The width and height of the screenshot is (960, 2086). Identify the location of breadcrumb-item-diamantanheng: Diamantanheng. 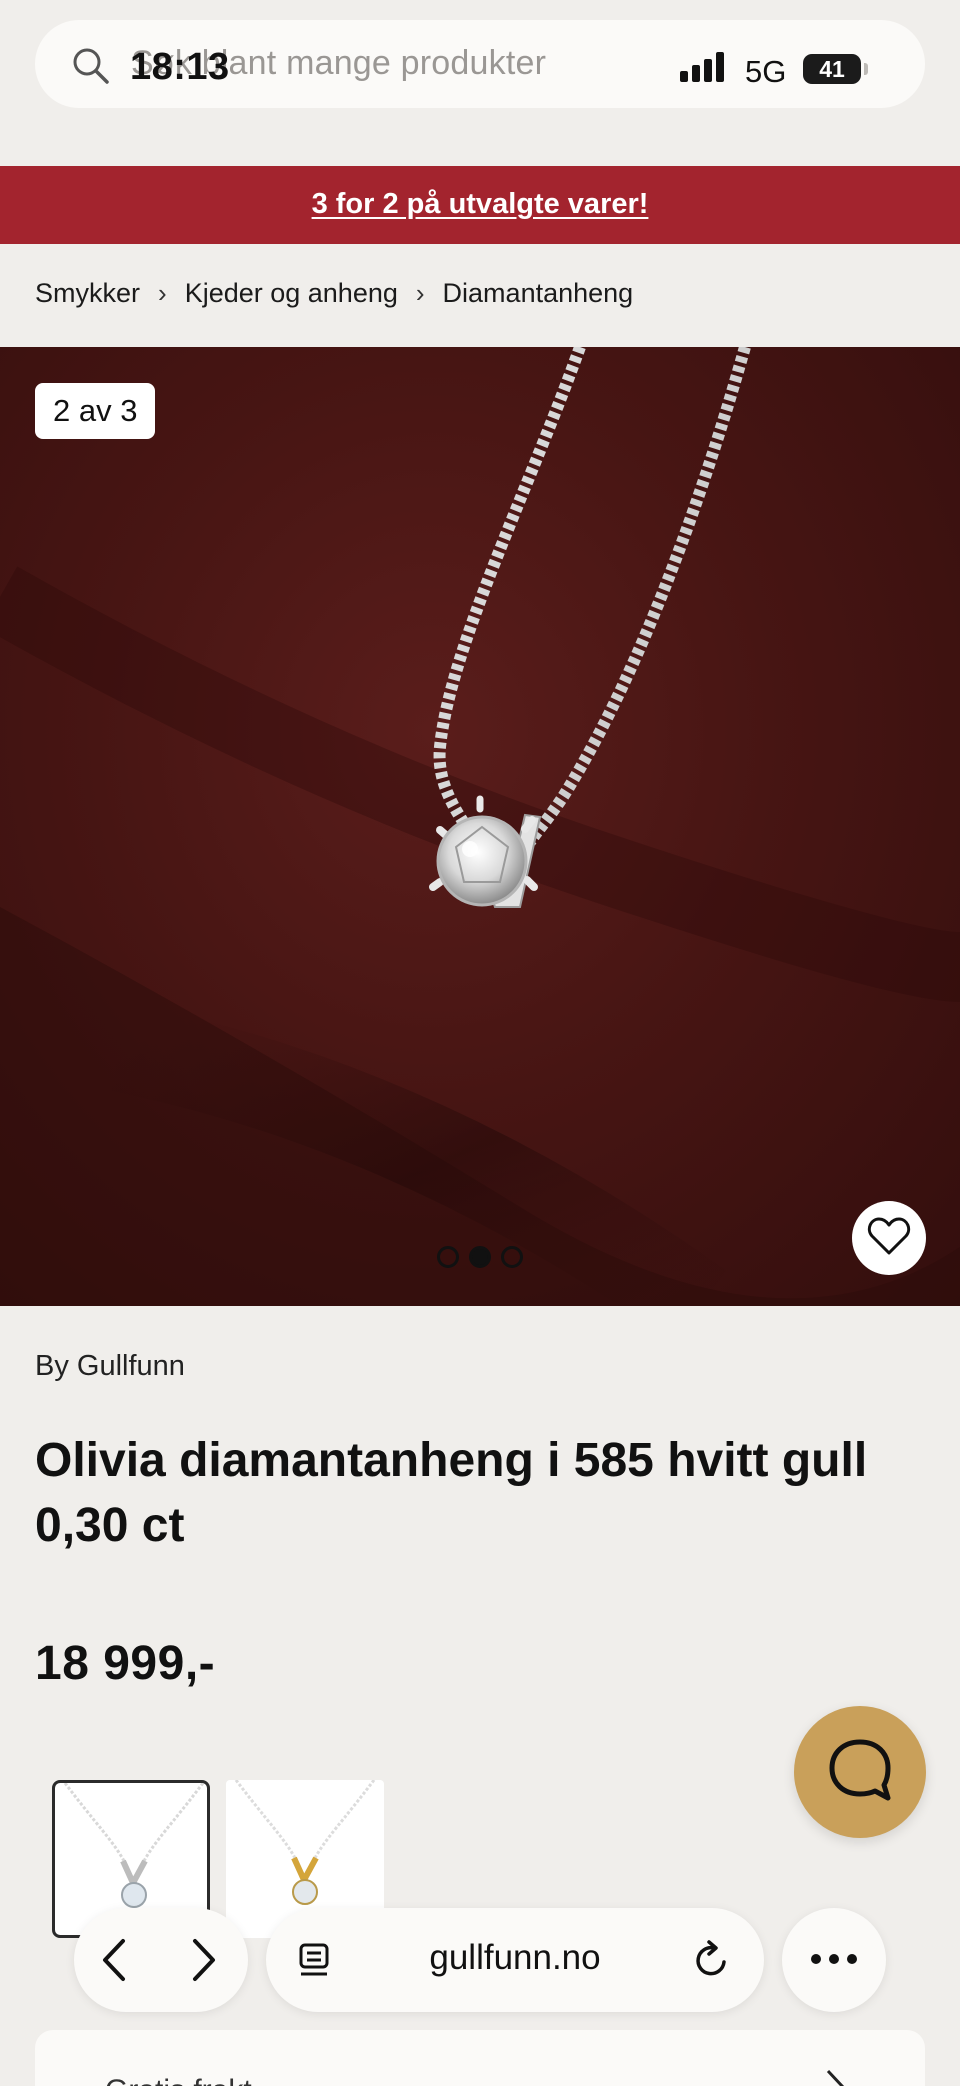
(538, 293).